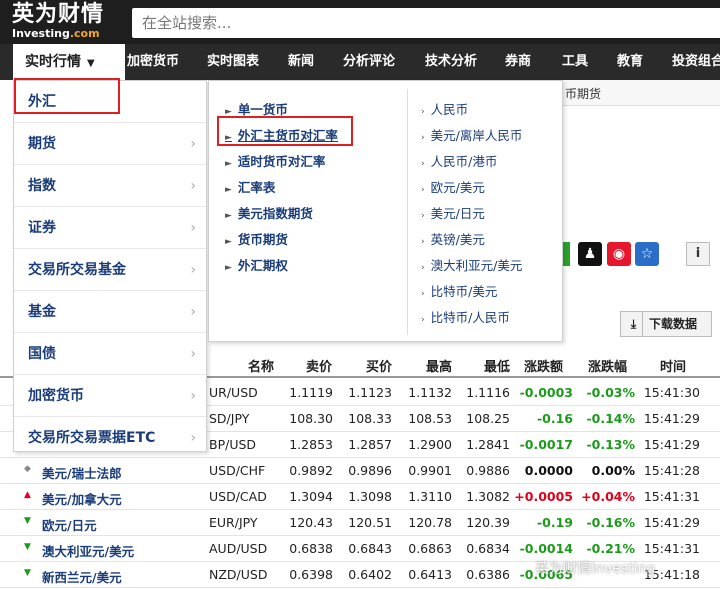 The width and height of the screenshot is (720, 589). I want to click on column-divider, so click(407, 212).